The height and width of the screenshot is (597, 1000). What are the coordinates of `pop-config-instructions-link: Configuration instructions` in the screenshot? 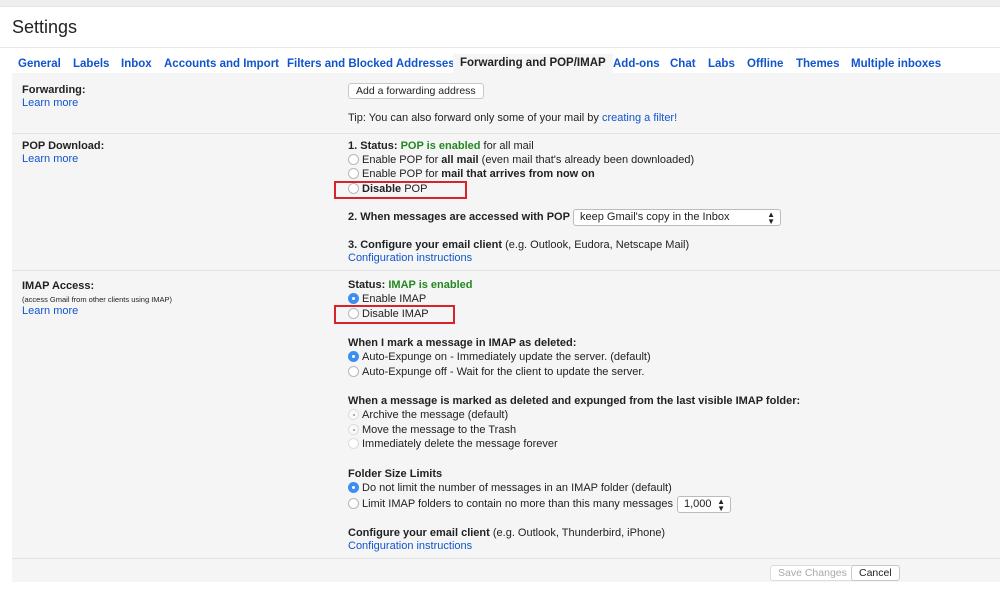 It's located at (410, 258).